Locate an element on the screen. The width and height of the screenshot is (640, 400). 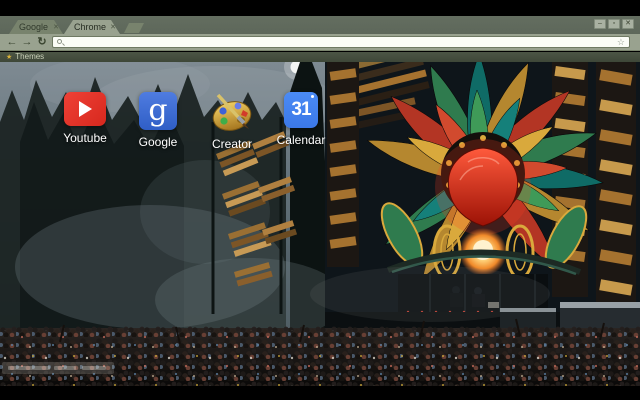
back-button: ← is located at coordinates (12, 42).